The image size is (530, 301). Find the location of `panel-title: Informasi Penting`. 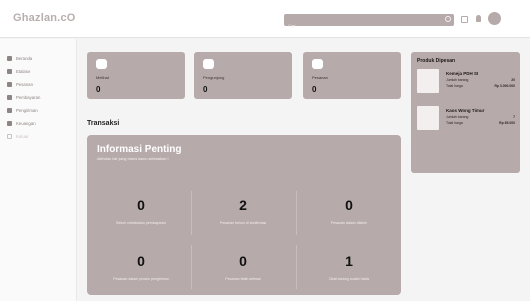

panel-title: Informasi Penting is located at coordinates (139, 149).